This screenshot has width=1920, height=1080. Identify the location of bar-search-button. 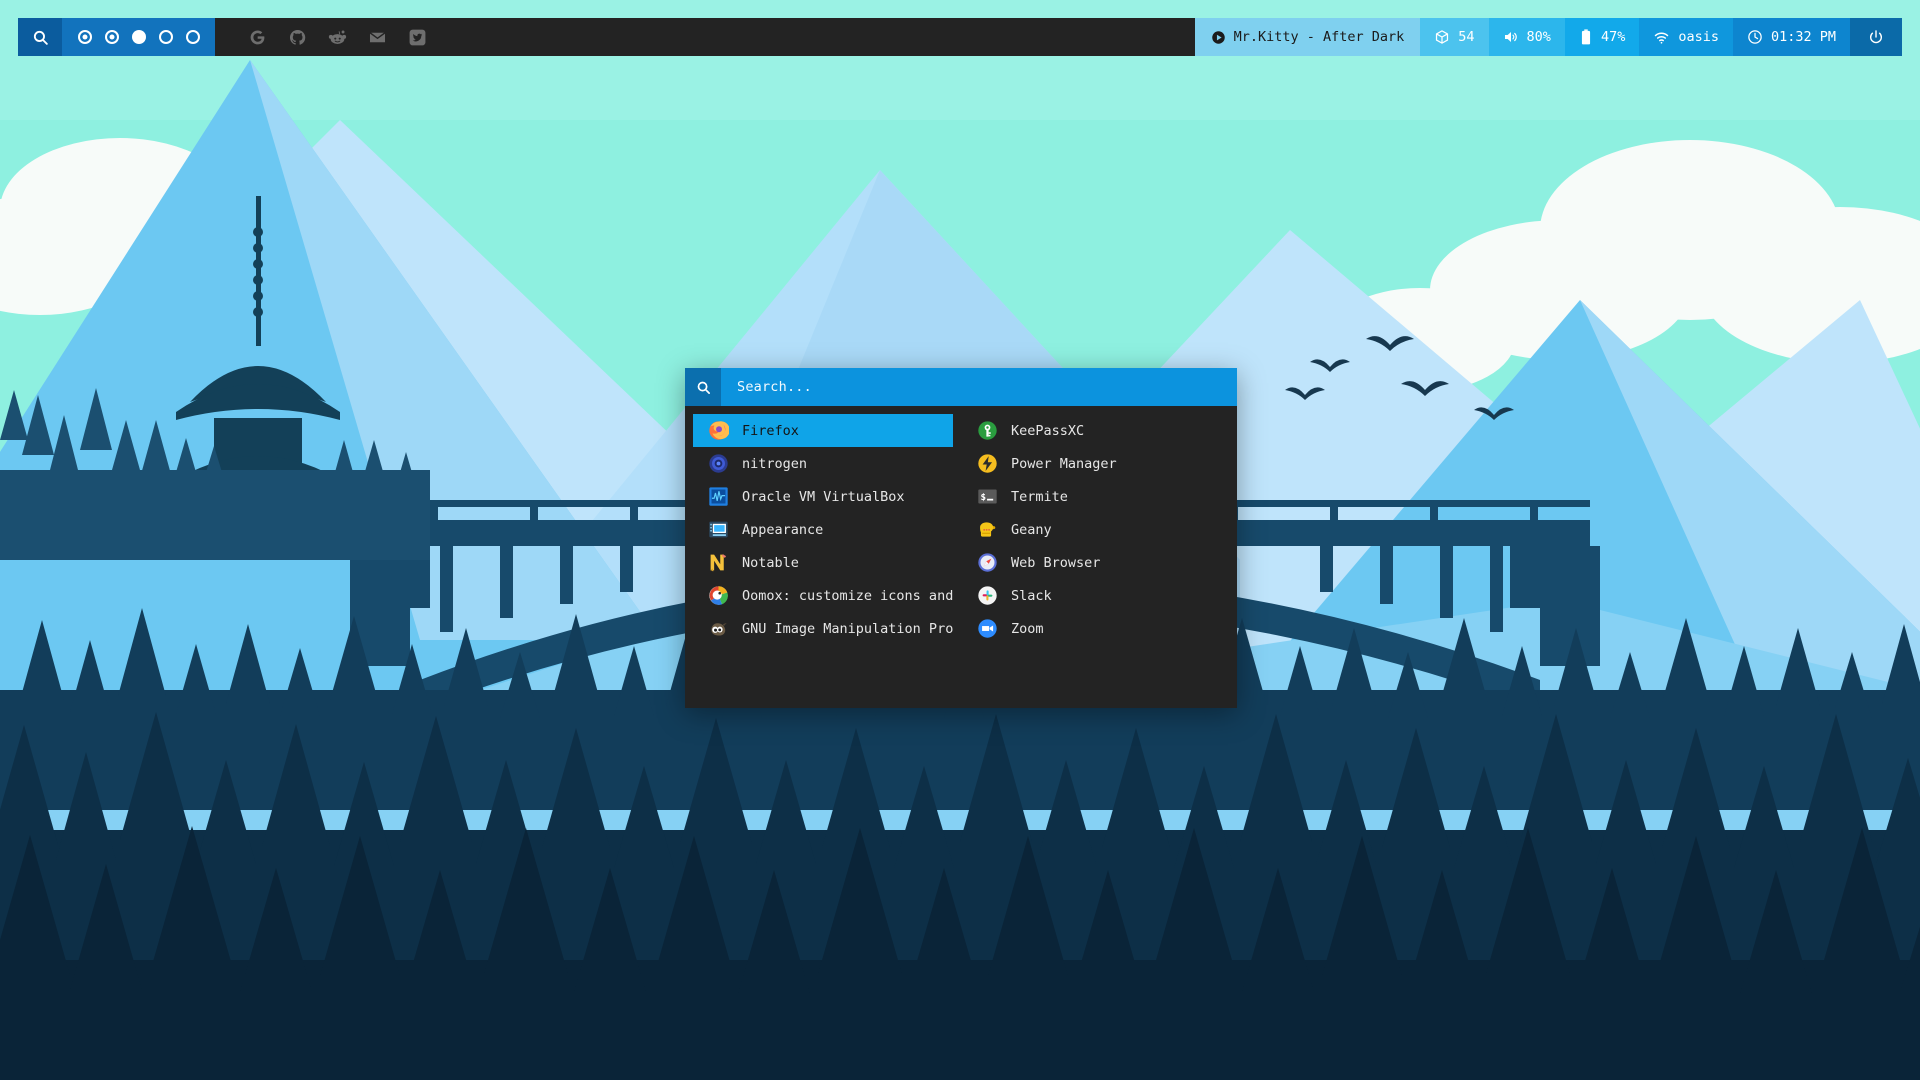
(40, 37).